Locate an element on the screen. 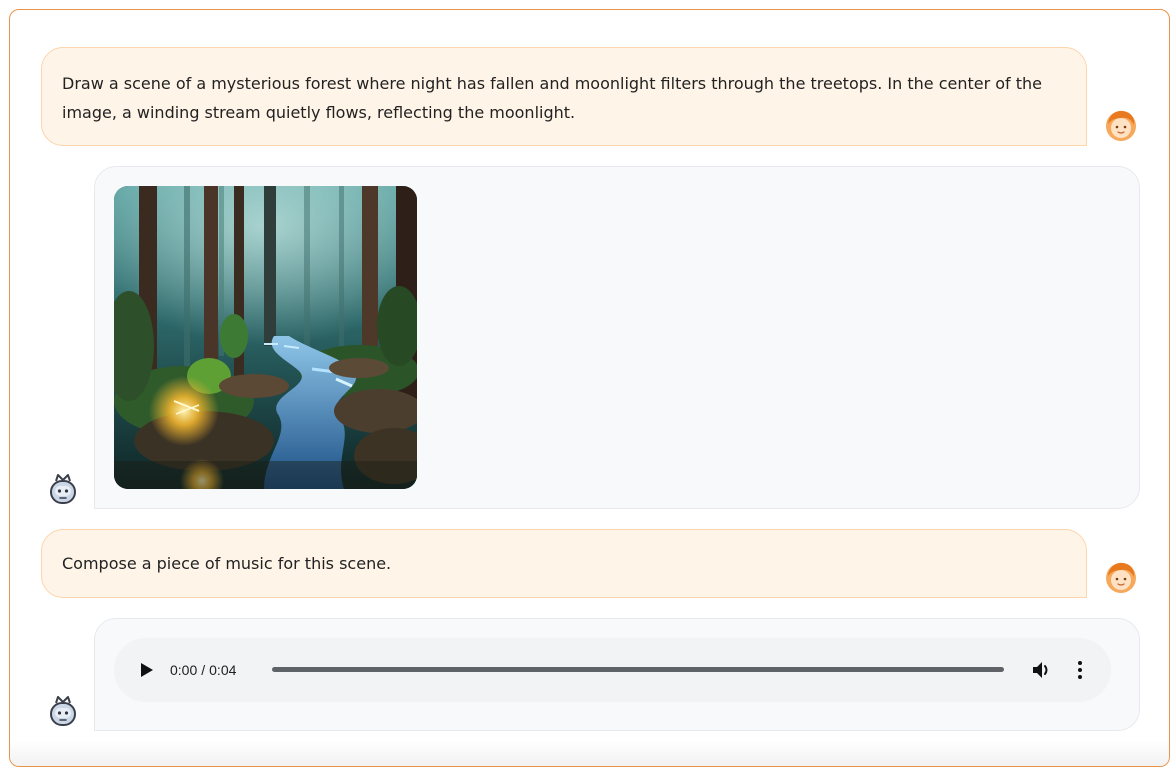 This screenshot has width=1170, height=773. audio-time-display: 0:00/0:04 is located at coordinates (203, 670).